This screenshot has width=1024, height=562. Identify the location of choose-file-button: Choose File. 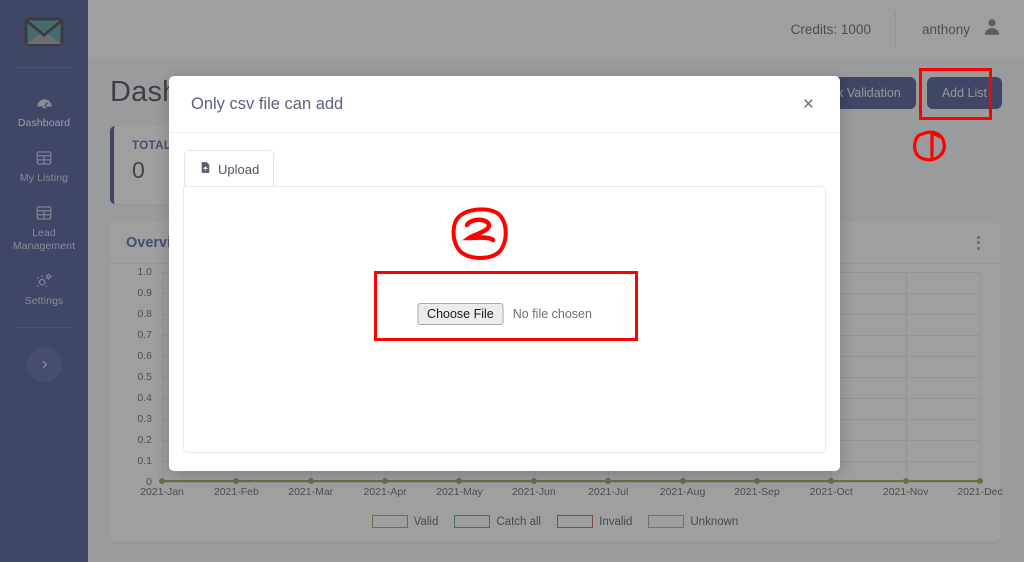
(460, 314).